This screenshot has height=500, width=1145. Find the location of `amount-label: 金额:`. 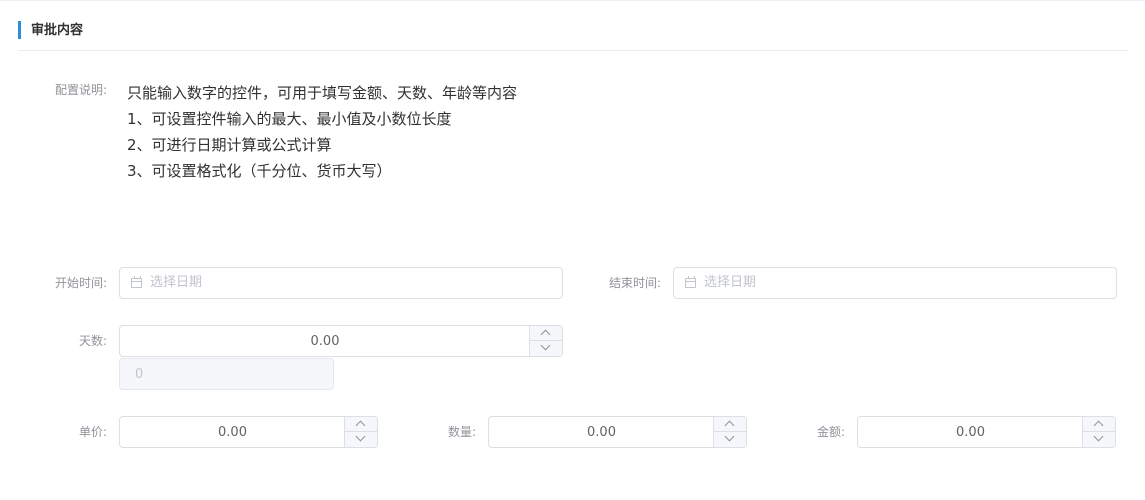

amount-label: 金额: is located at coordinates (830, 432).